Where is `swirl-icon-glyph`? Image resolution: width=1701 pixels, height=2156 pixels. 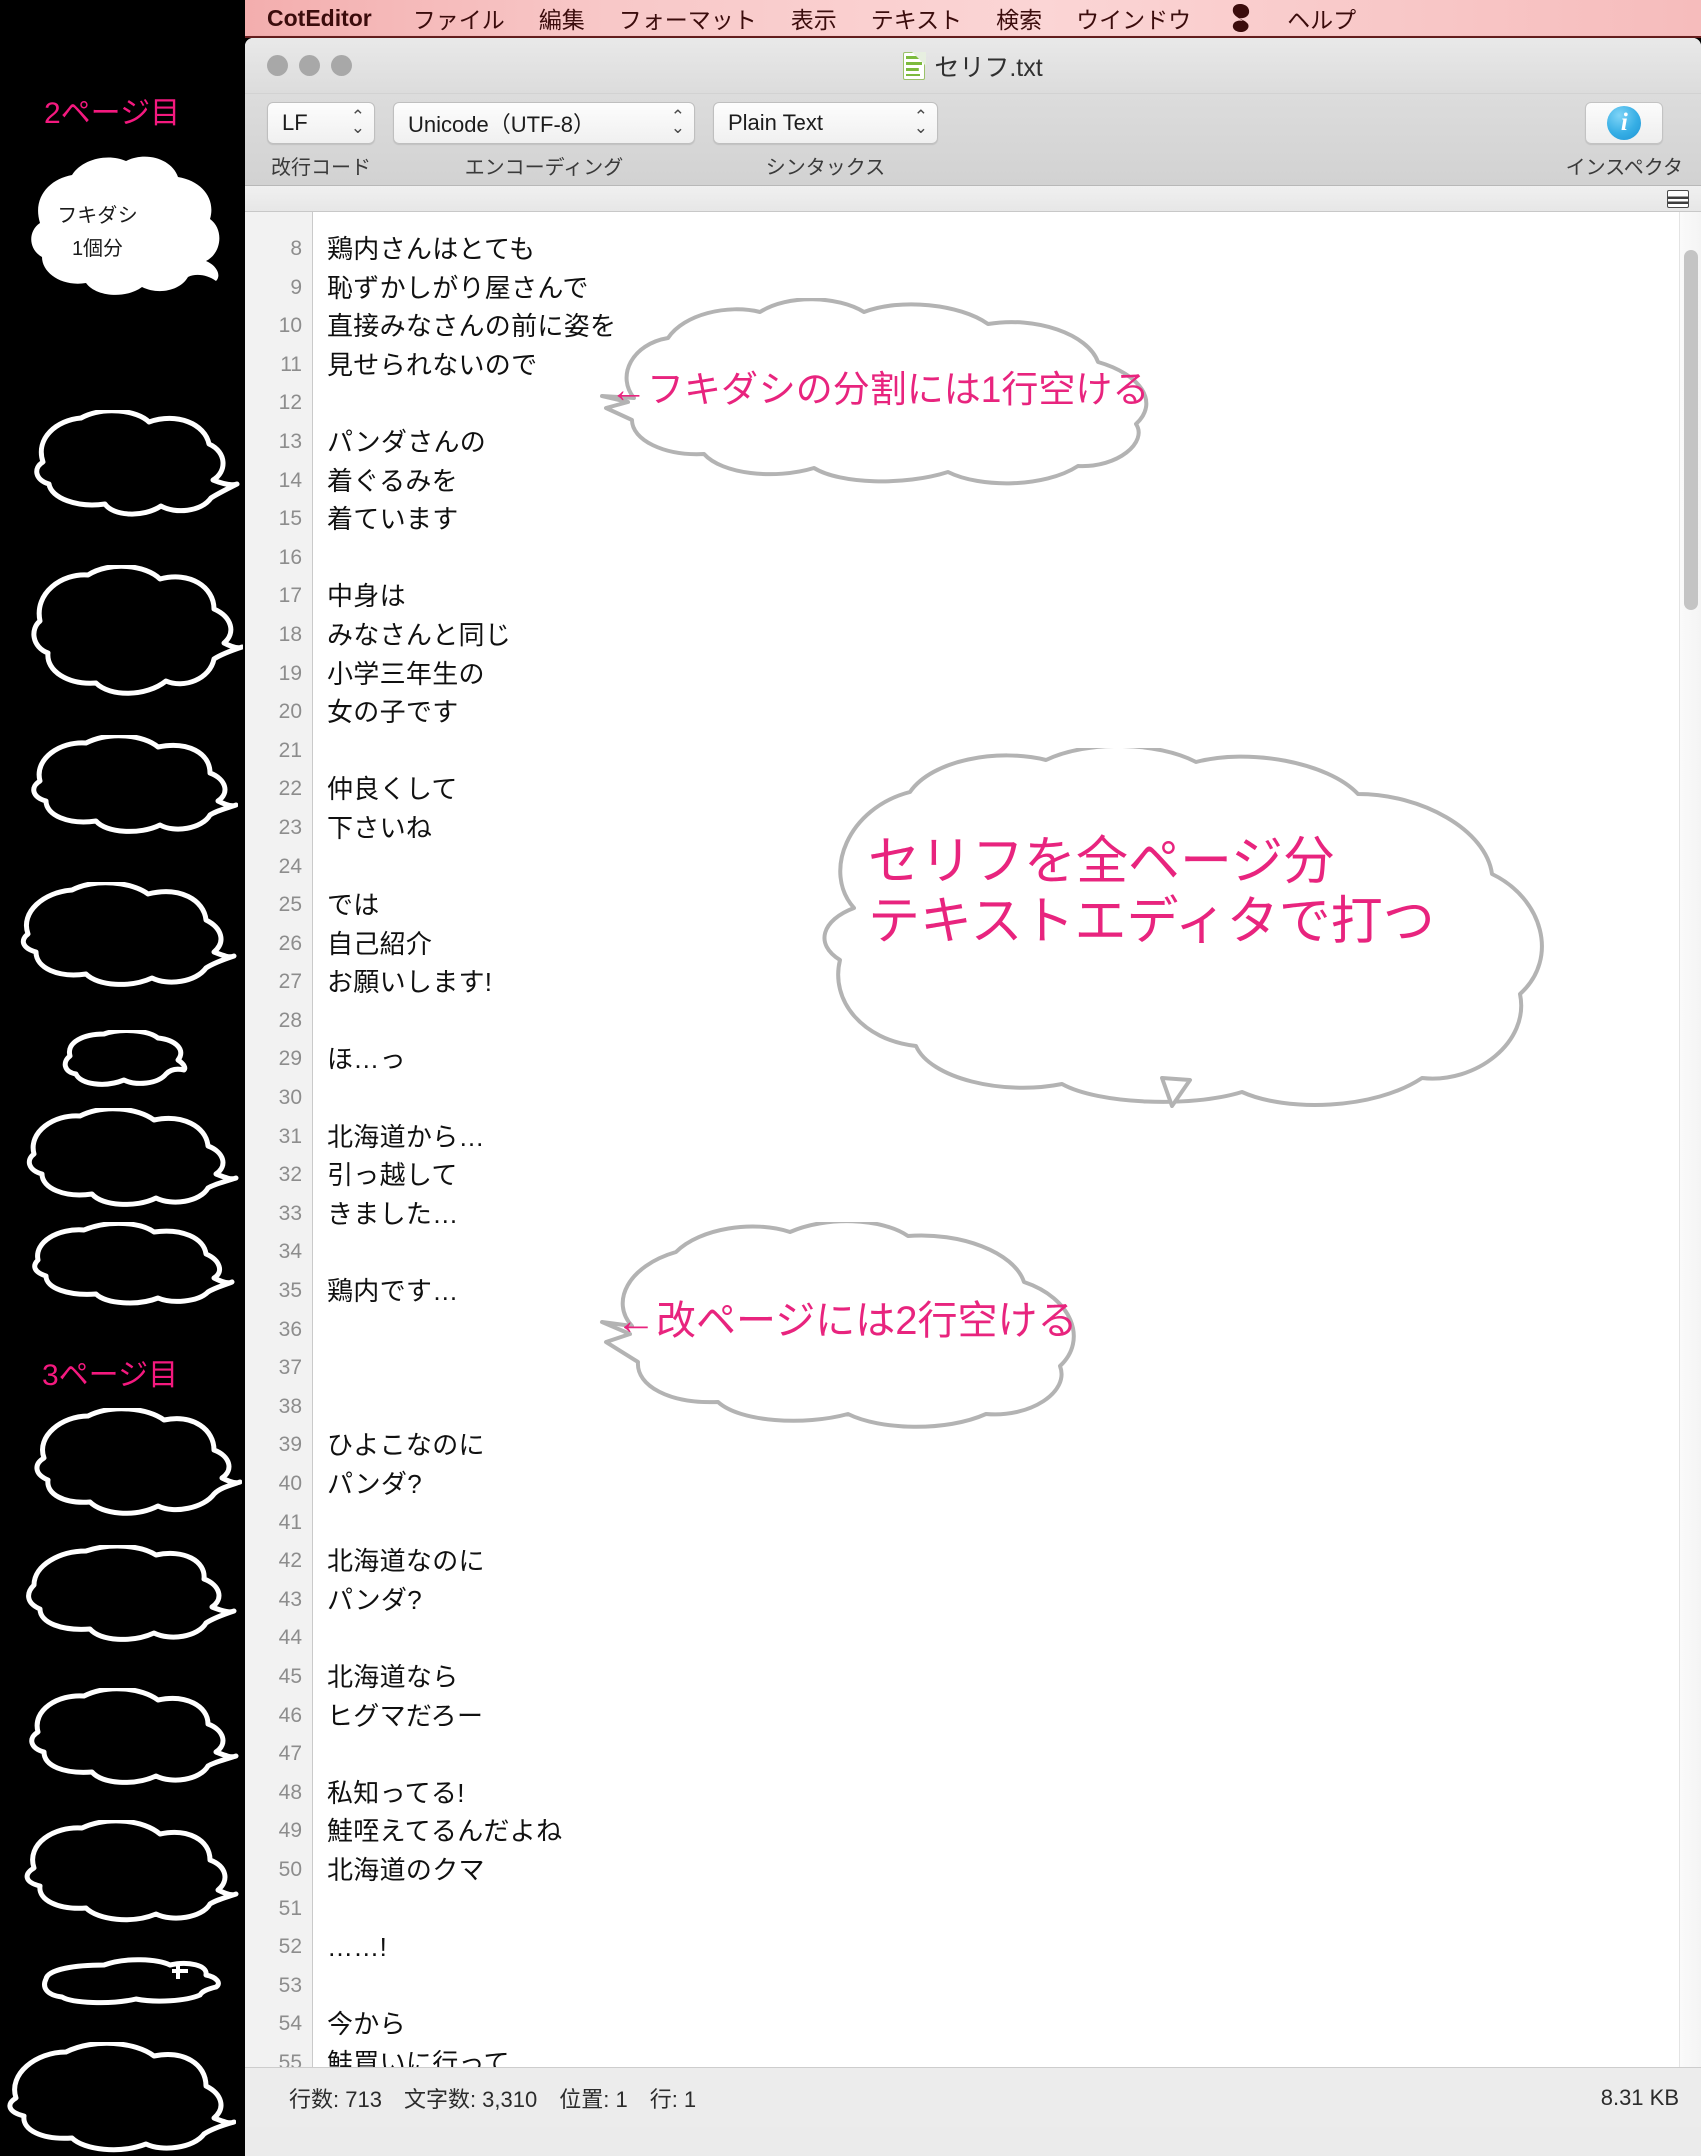 swirl-icon-glyph is located at coordinates (1241, 18).